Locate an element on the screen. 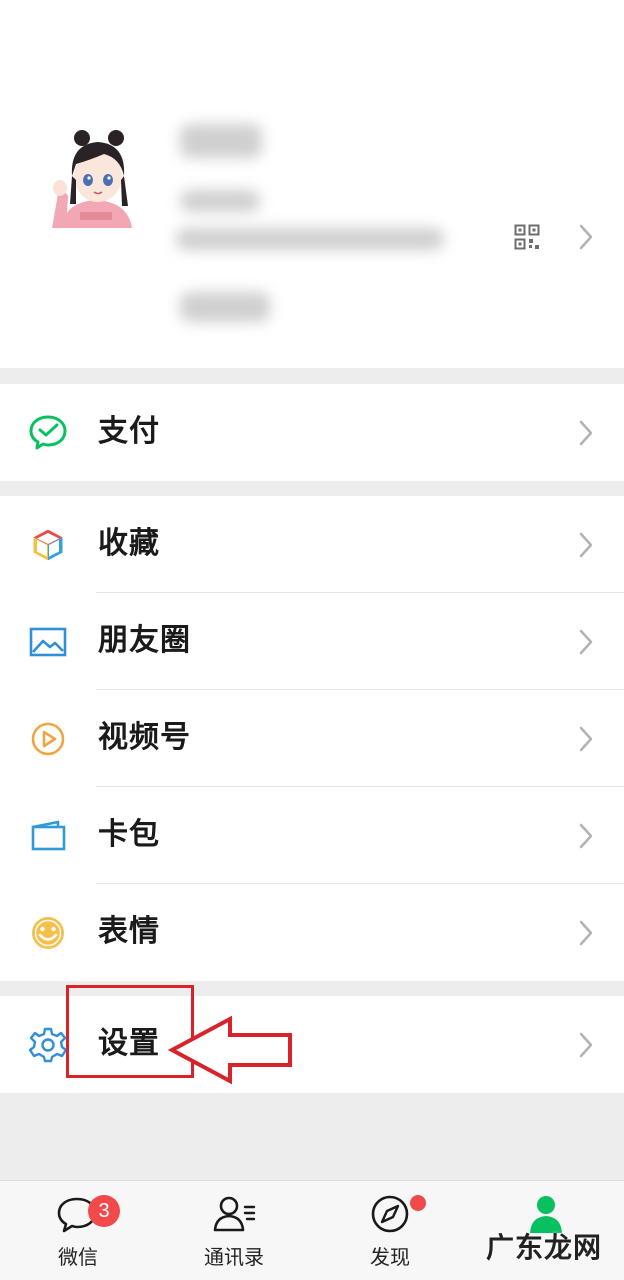 The width and height of the screenshot is (624, 1280). menu-label-channels: 视频号 is located at coordinates (144, 737).